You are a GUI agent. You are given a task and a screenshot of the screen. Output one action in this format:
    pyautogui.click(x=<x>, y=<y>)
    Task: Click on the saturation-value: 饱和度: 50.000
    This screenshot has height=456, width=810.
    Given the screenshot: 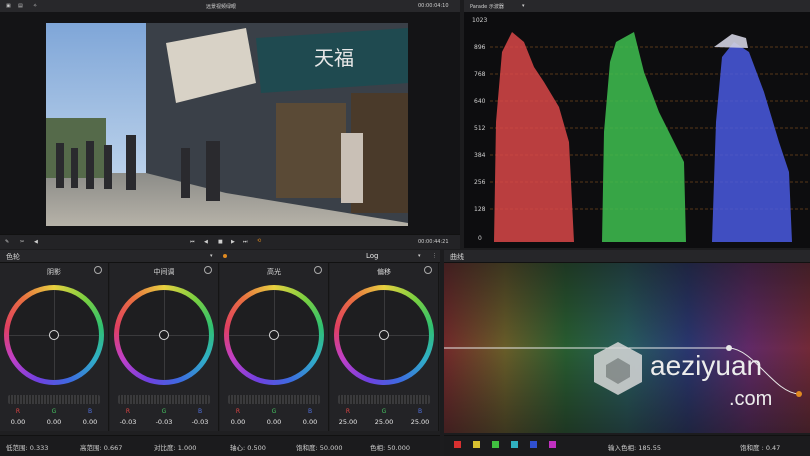 What is the action you would take?
    pyautogui.click(x=319, y=447)
    